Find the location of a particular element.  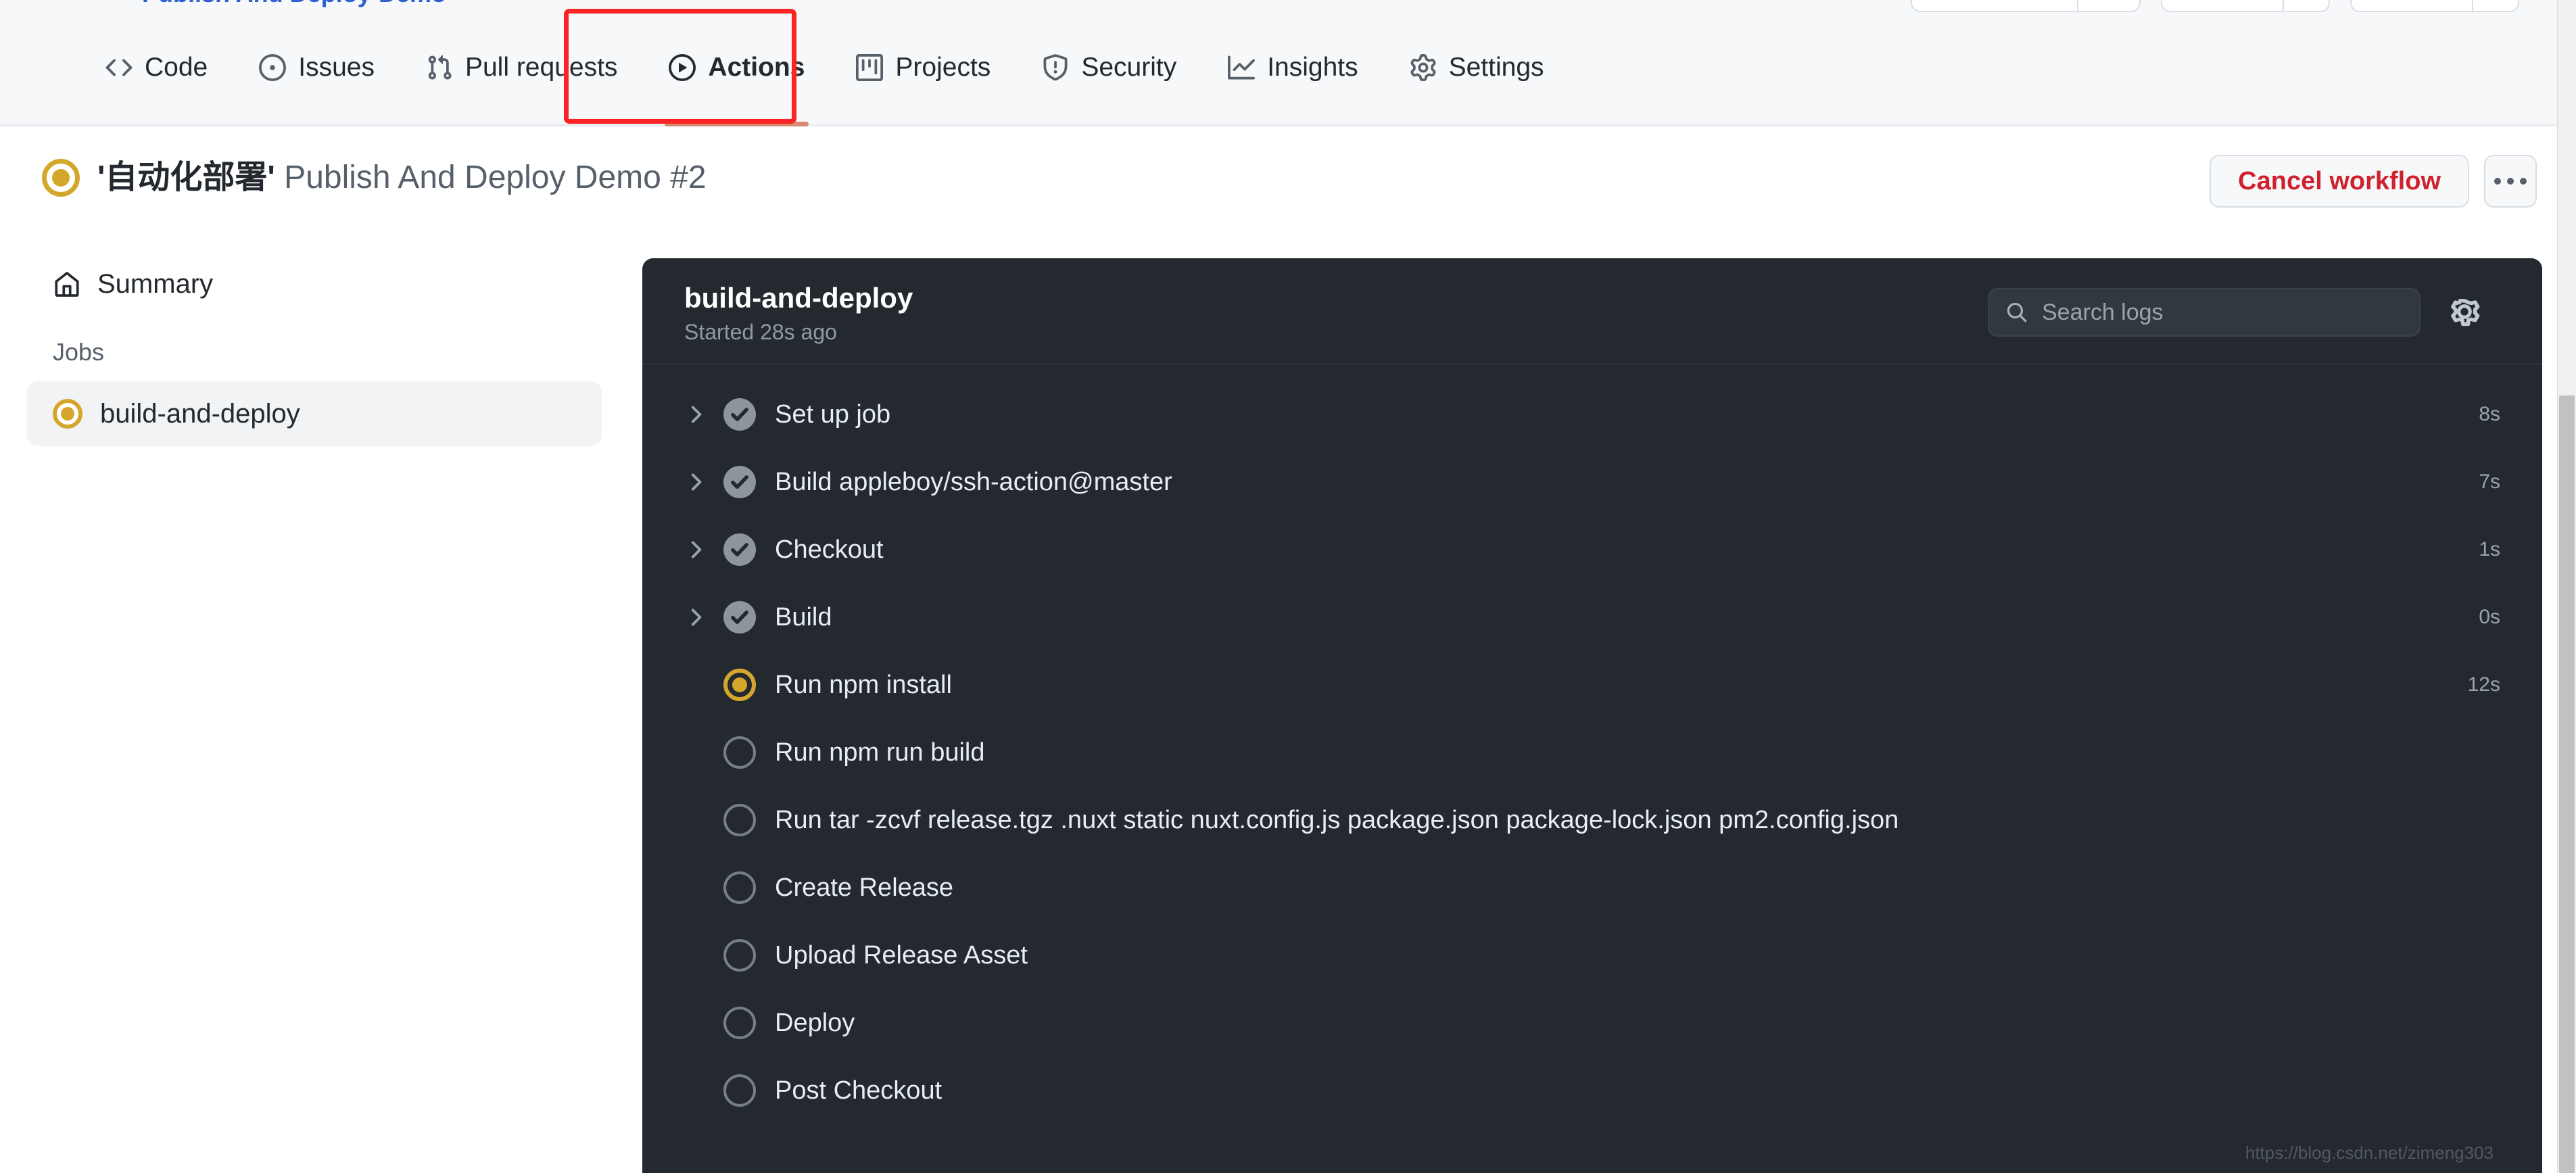

sidebar-item-summary: Summary is located at coordinates (314, 284).